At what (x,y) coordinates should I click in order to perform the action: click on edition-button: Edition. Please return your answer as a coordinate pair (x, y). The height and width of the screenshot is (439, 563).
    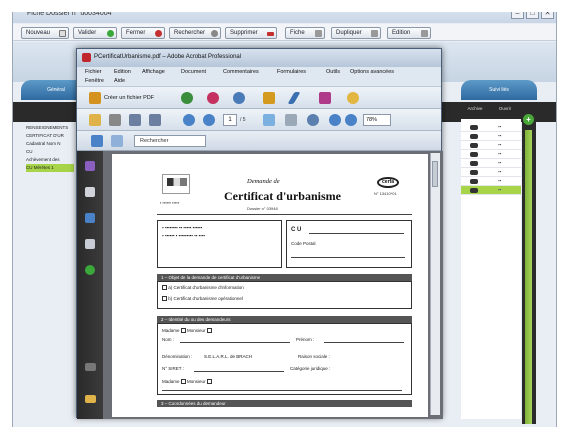
    Looking at the image, I should click on (409, 33).